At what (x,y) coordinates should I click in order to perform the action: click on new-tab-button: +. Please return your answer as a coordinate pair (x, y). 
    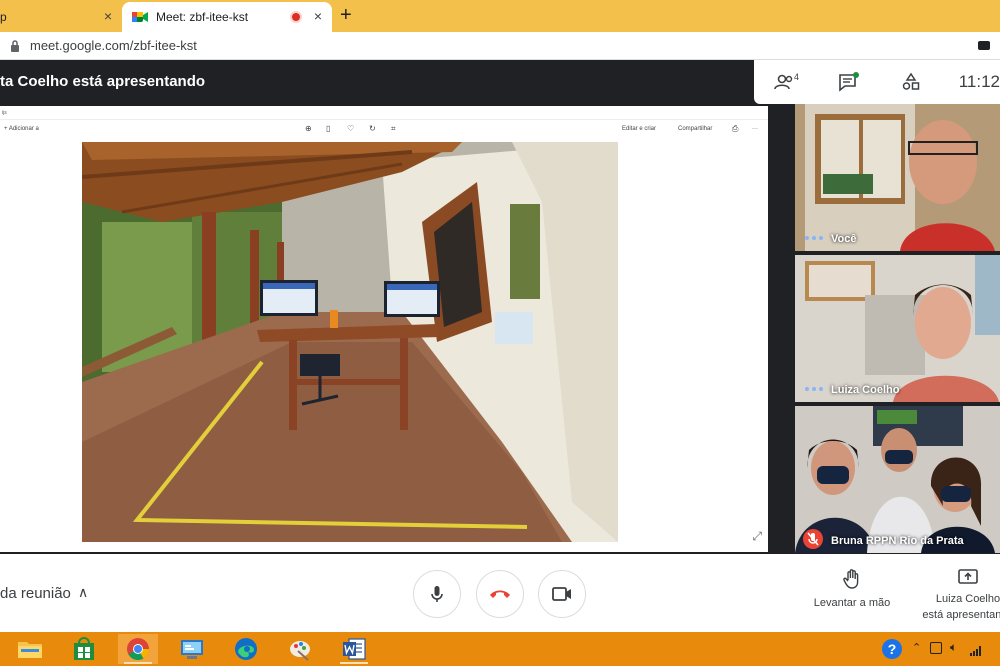
    Looking at the image, I should click on (346, 15).